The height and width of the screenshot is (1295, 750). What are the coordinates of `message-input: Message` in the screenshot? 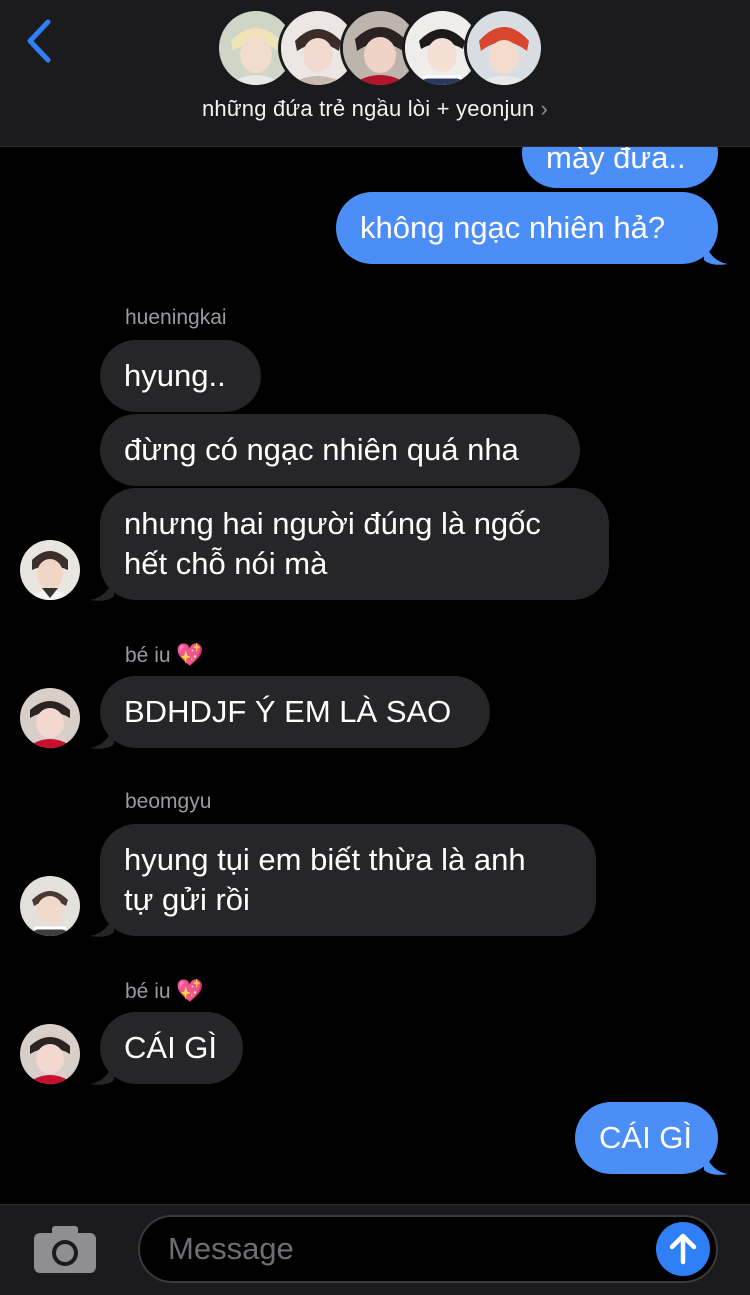 It's located at (428, 1249).